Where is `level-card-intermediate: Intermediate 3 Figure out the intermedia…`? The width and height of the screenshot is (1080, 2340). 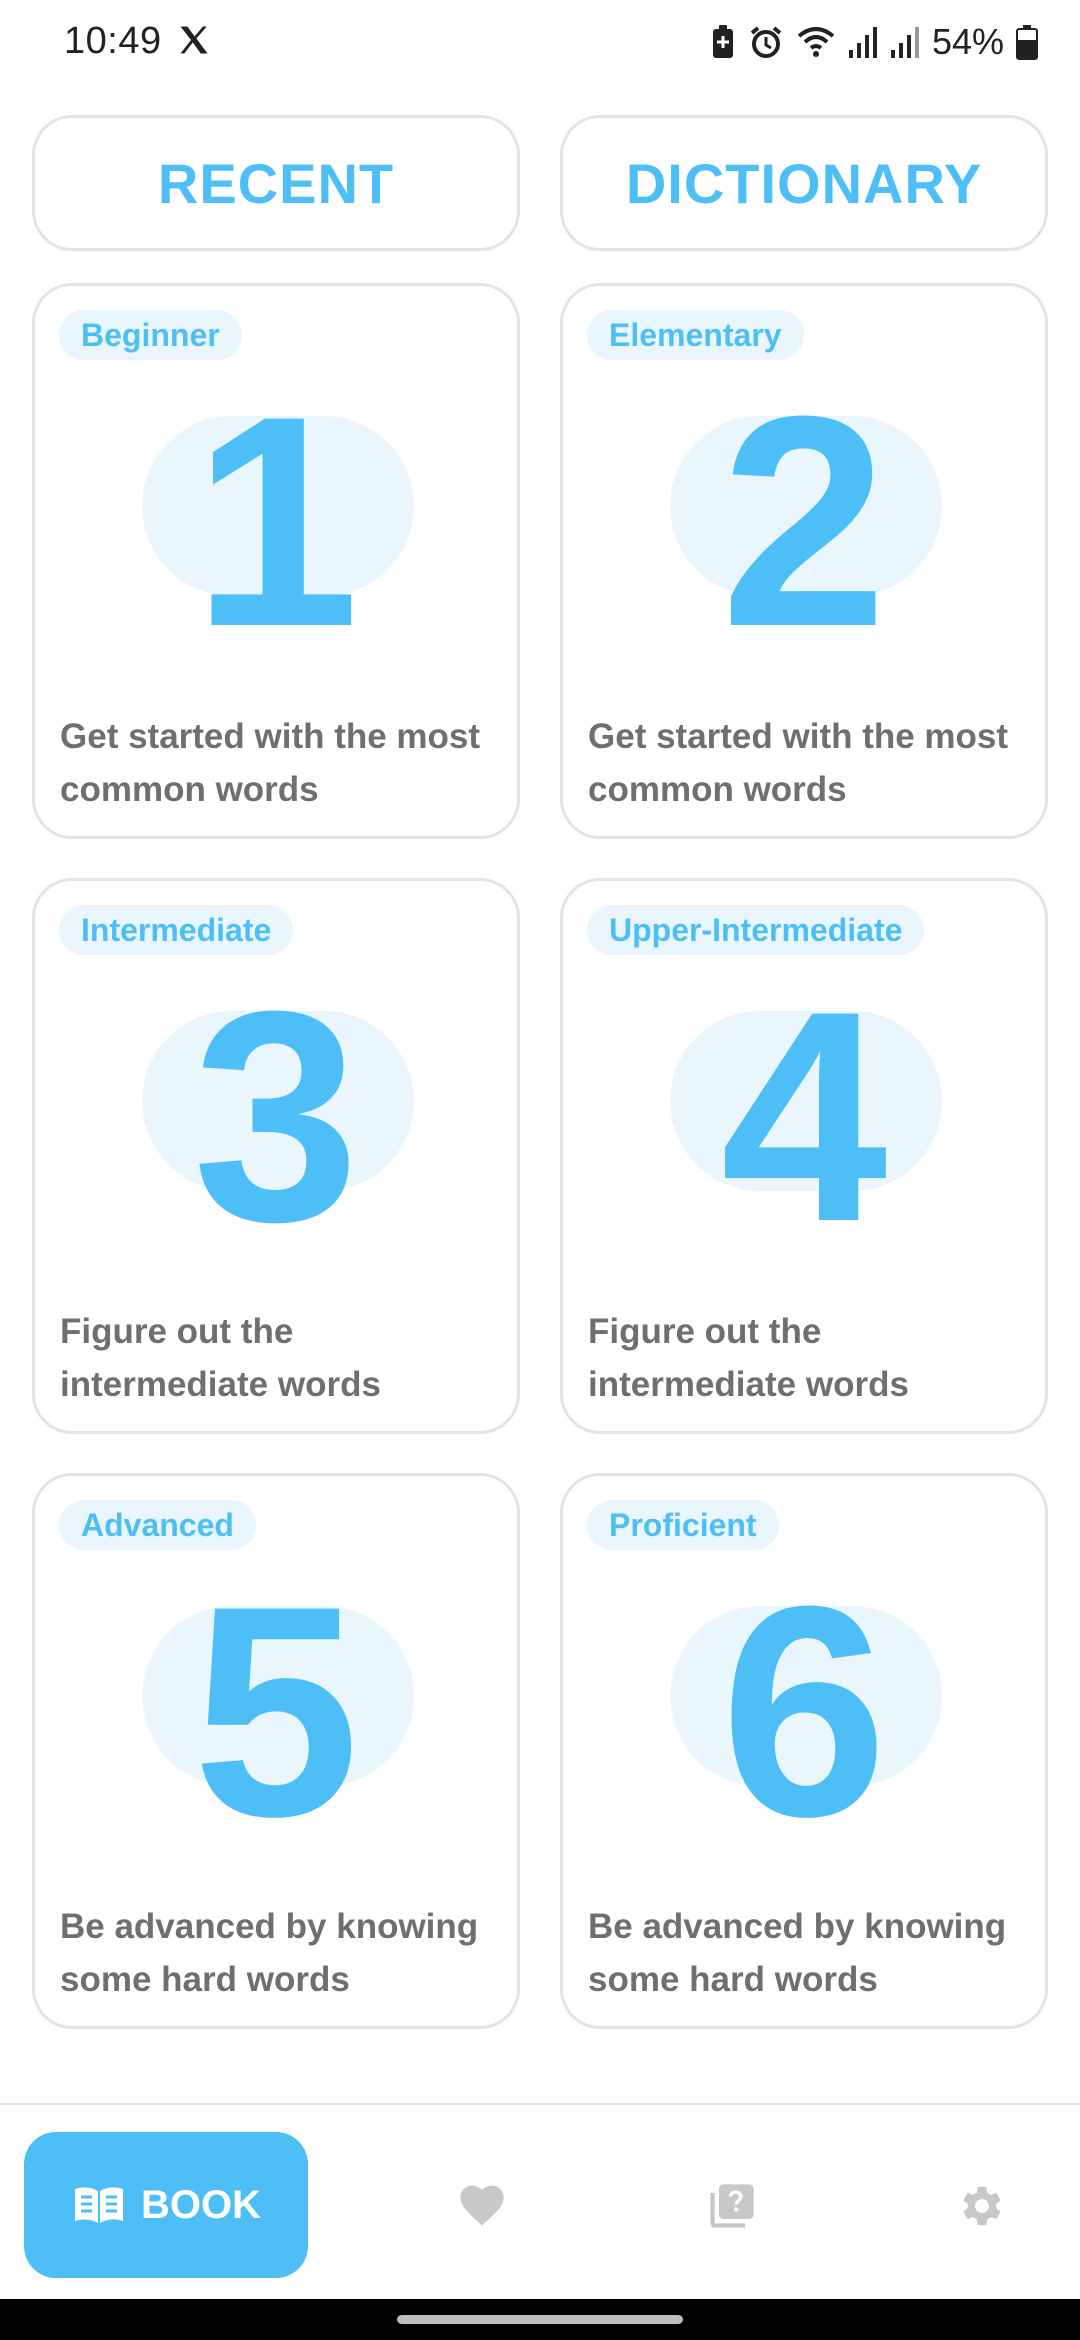 level-card-intermediate: Intermediate 3 Figure out the intermedia… is located at coordinates (276, 1156).